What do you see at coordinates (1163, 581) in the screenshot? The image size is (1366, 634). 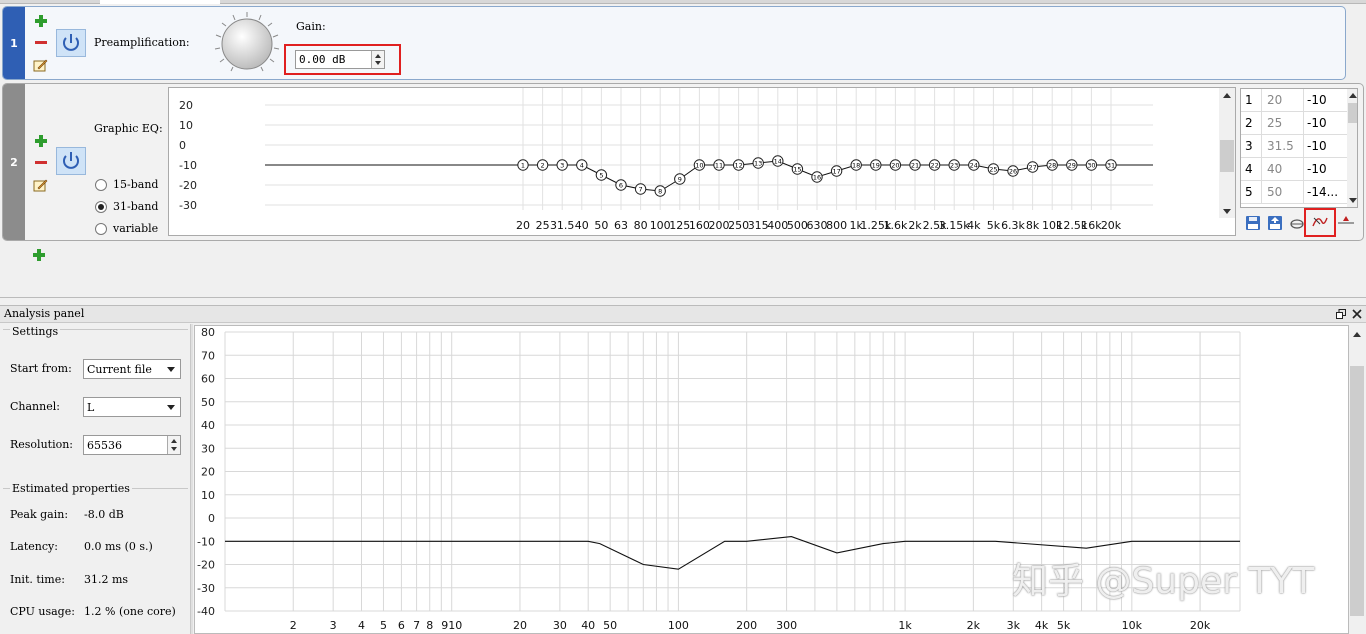 I see `watermark: 知乎 @Super TYT` at bounding box center [1163, 581].